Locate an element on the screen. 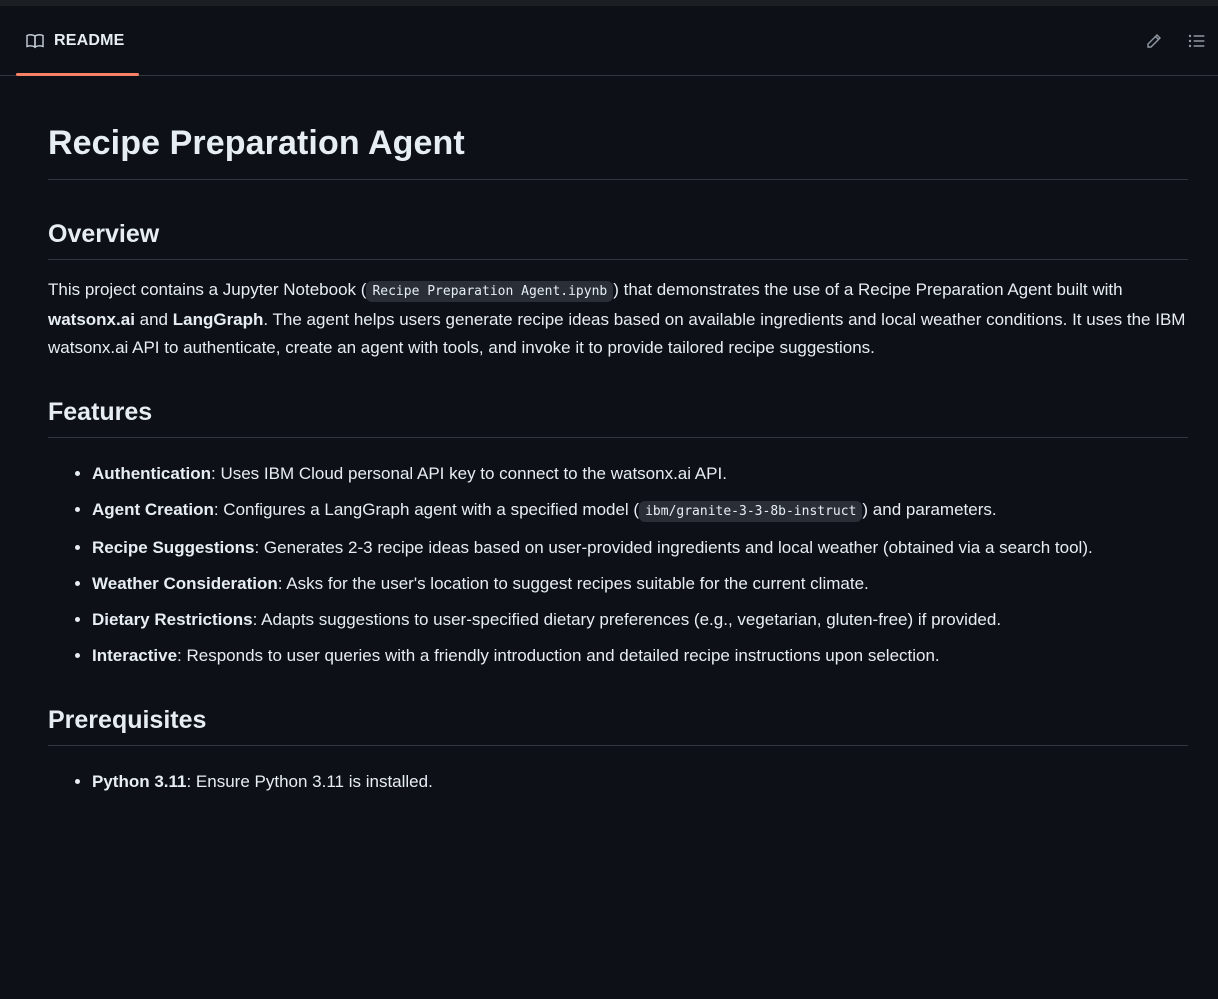 The height and width of the screenshot is (999, 1218). readme-header: README is located at coordinates (609, 41).